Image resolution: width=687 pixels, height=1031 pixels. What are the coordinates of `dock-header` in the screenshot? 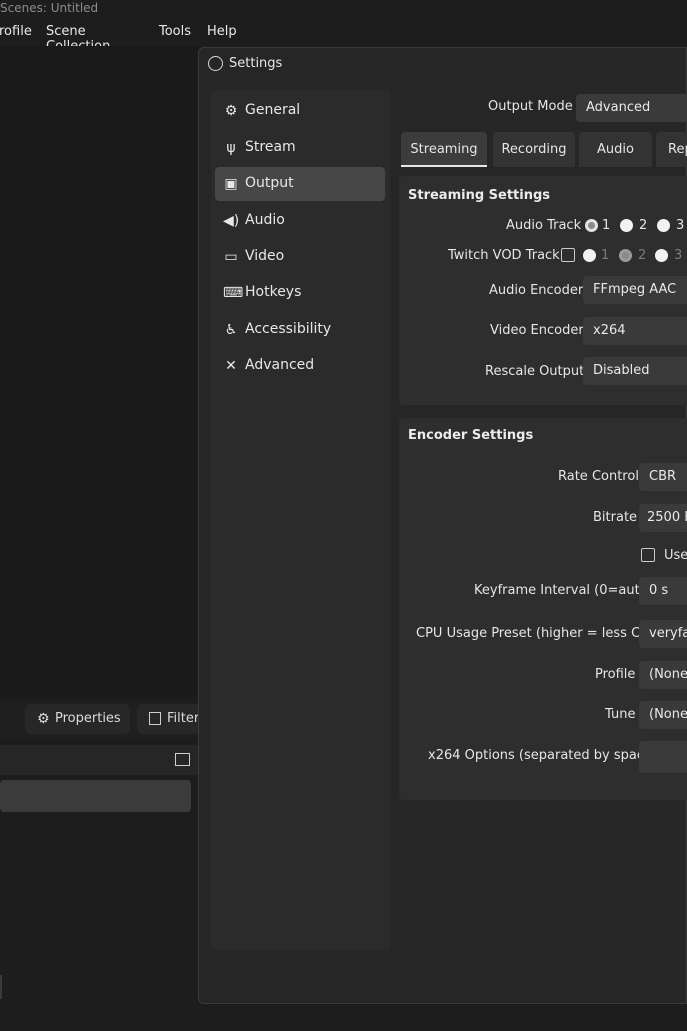 It's located at (100, 760).